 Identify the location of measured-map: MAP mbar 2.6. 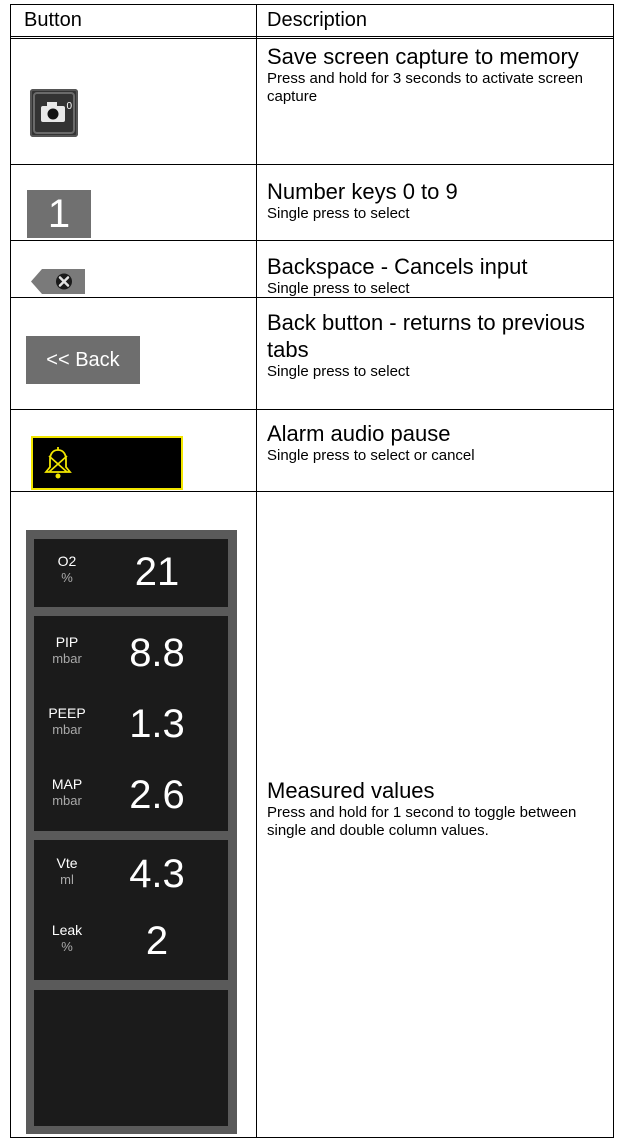
(131, 796).